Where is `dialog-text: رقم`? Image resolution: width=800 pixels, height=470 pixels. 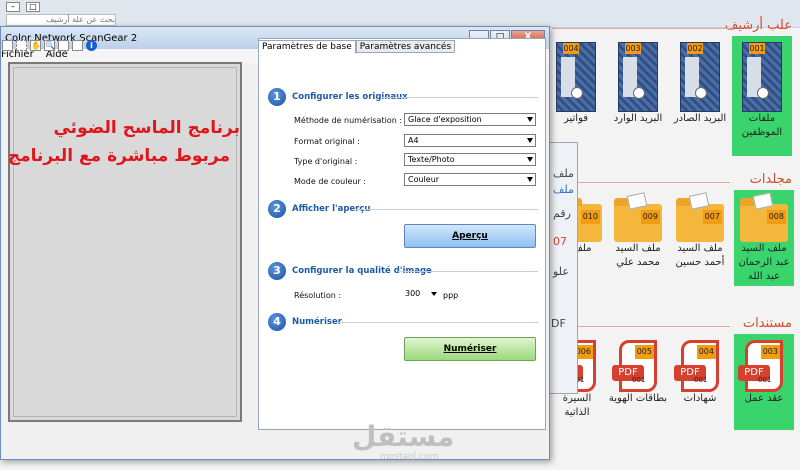 dialog-text: رقم is located at coordinates (562, 213).